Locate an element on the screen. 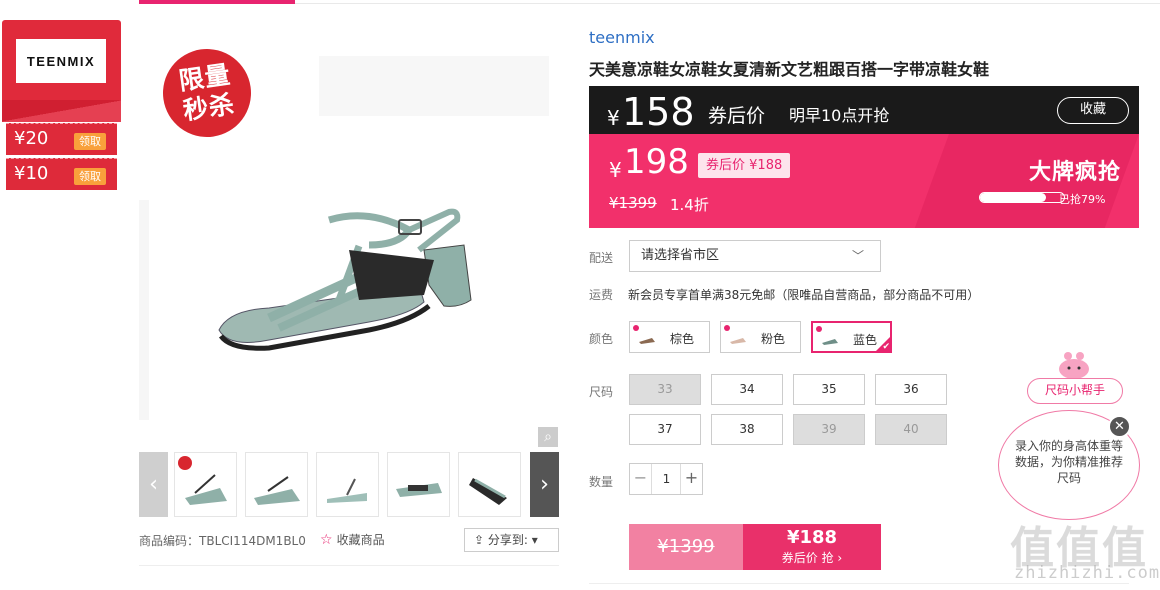 The height and width of the screenshot is (590, 1160). coupon-tag-price: ¥188 is located at coordinates (766, 165).